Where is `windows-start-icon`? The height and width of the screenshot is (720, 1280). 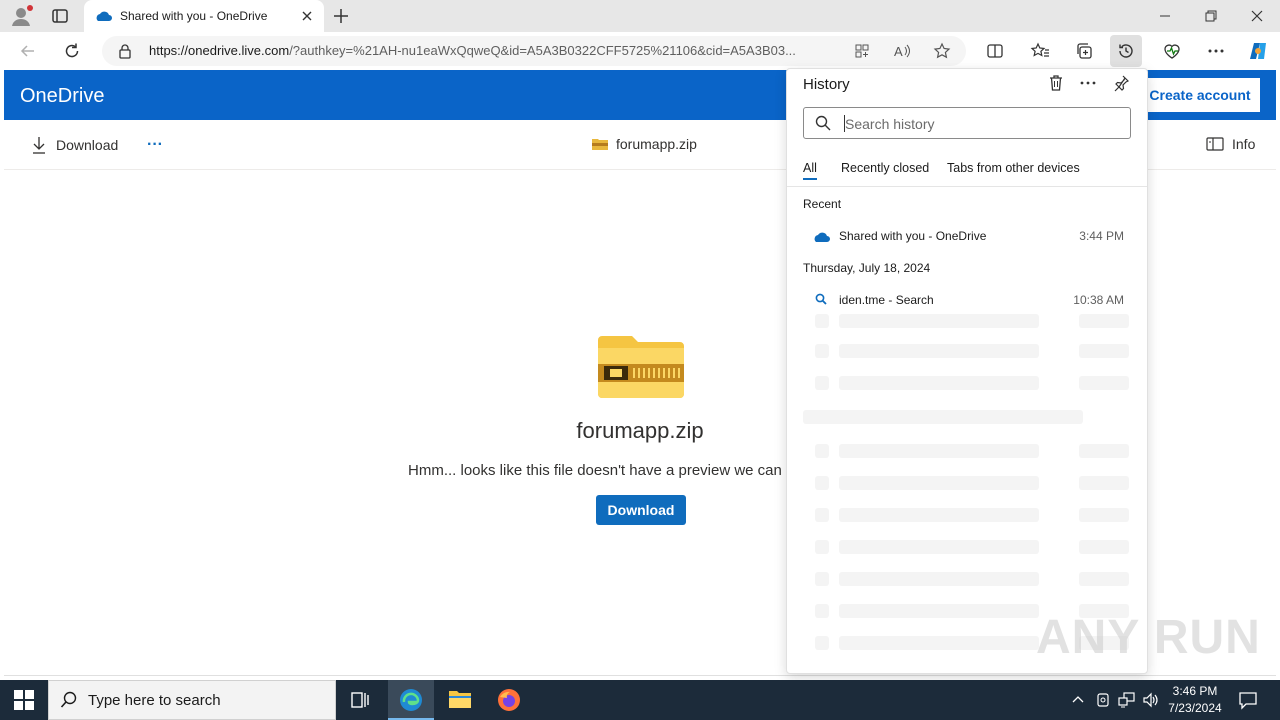
windows-start-icon is located at coordinates (24, 700).